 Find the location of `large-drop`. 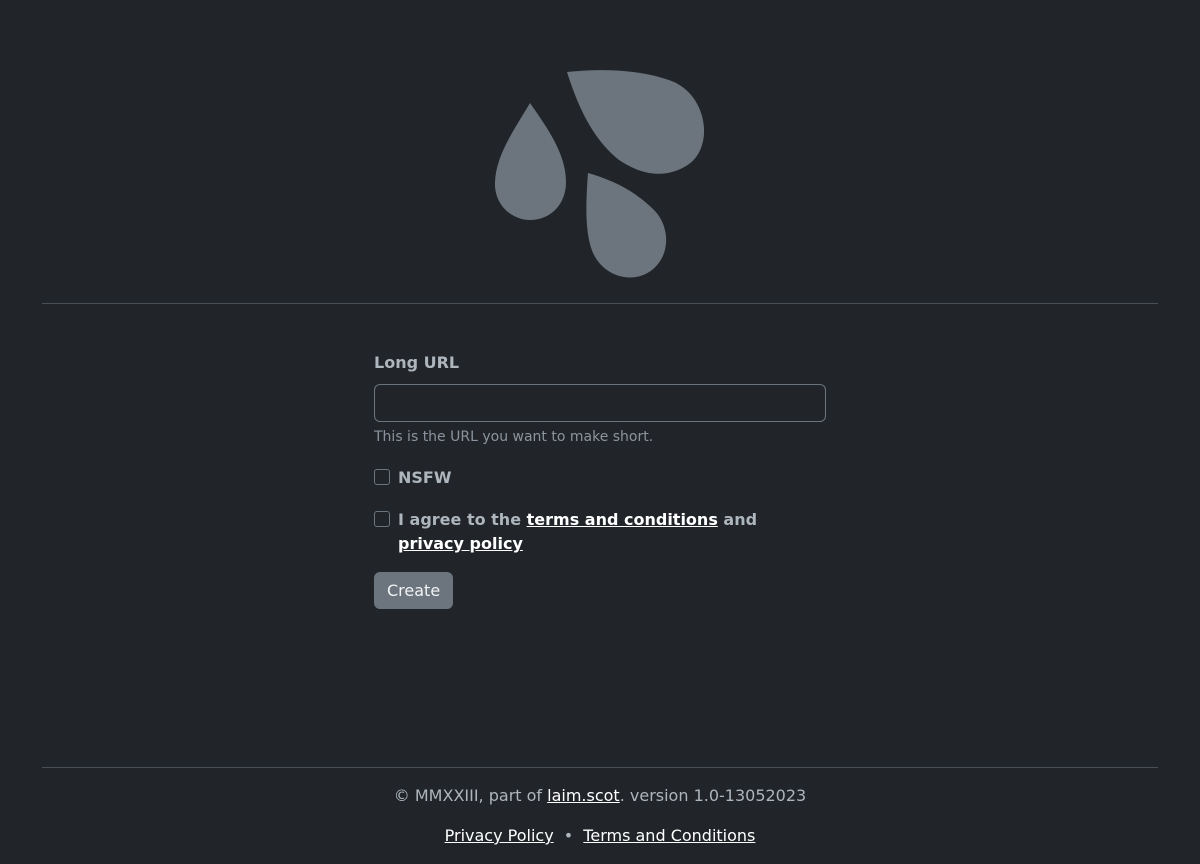

large-drop is located at coordinates (636, 122).